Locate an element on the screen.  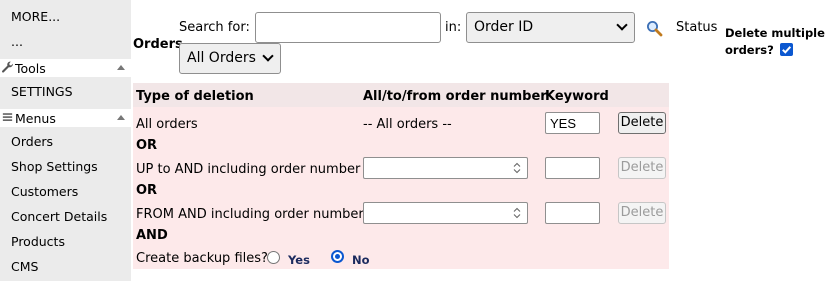
all-orders-label: All orders is located at coordinates (167, 124).